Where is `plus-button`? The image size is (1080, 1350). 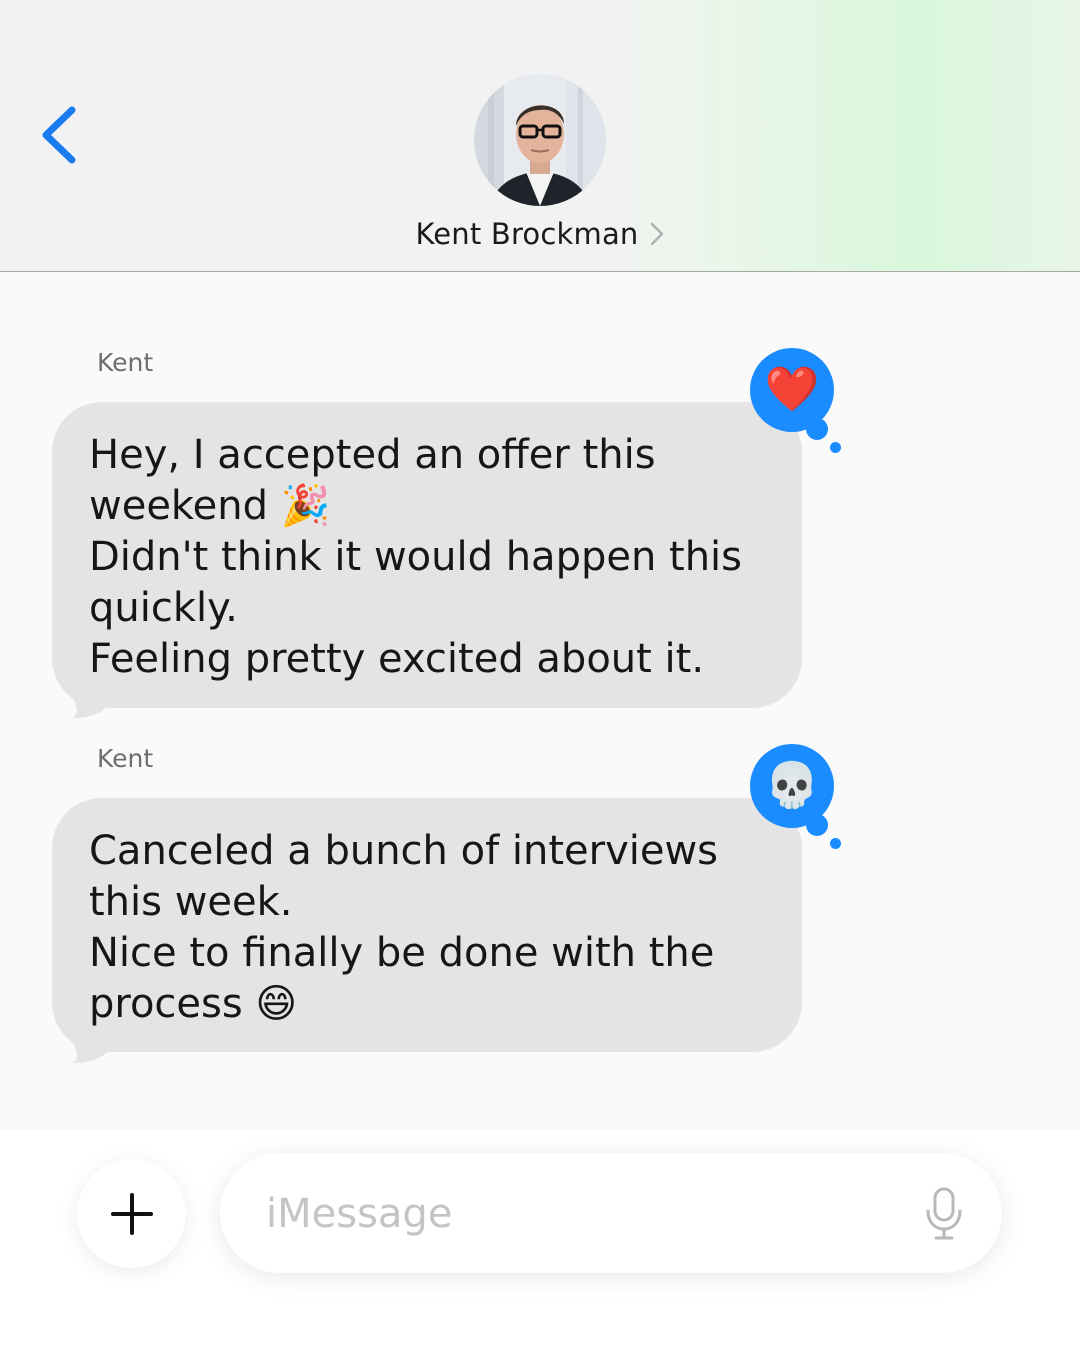
plus-button is located at coordinates (131, 1213).